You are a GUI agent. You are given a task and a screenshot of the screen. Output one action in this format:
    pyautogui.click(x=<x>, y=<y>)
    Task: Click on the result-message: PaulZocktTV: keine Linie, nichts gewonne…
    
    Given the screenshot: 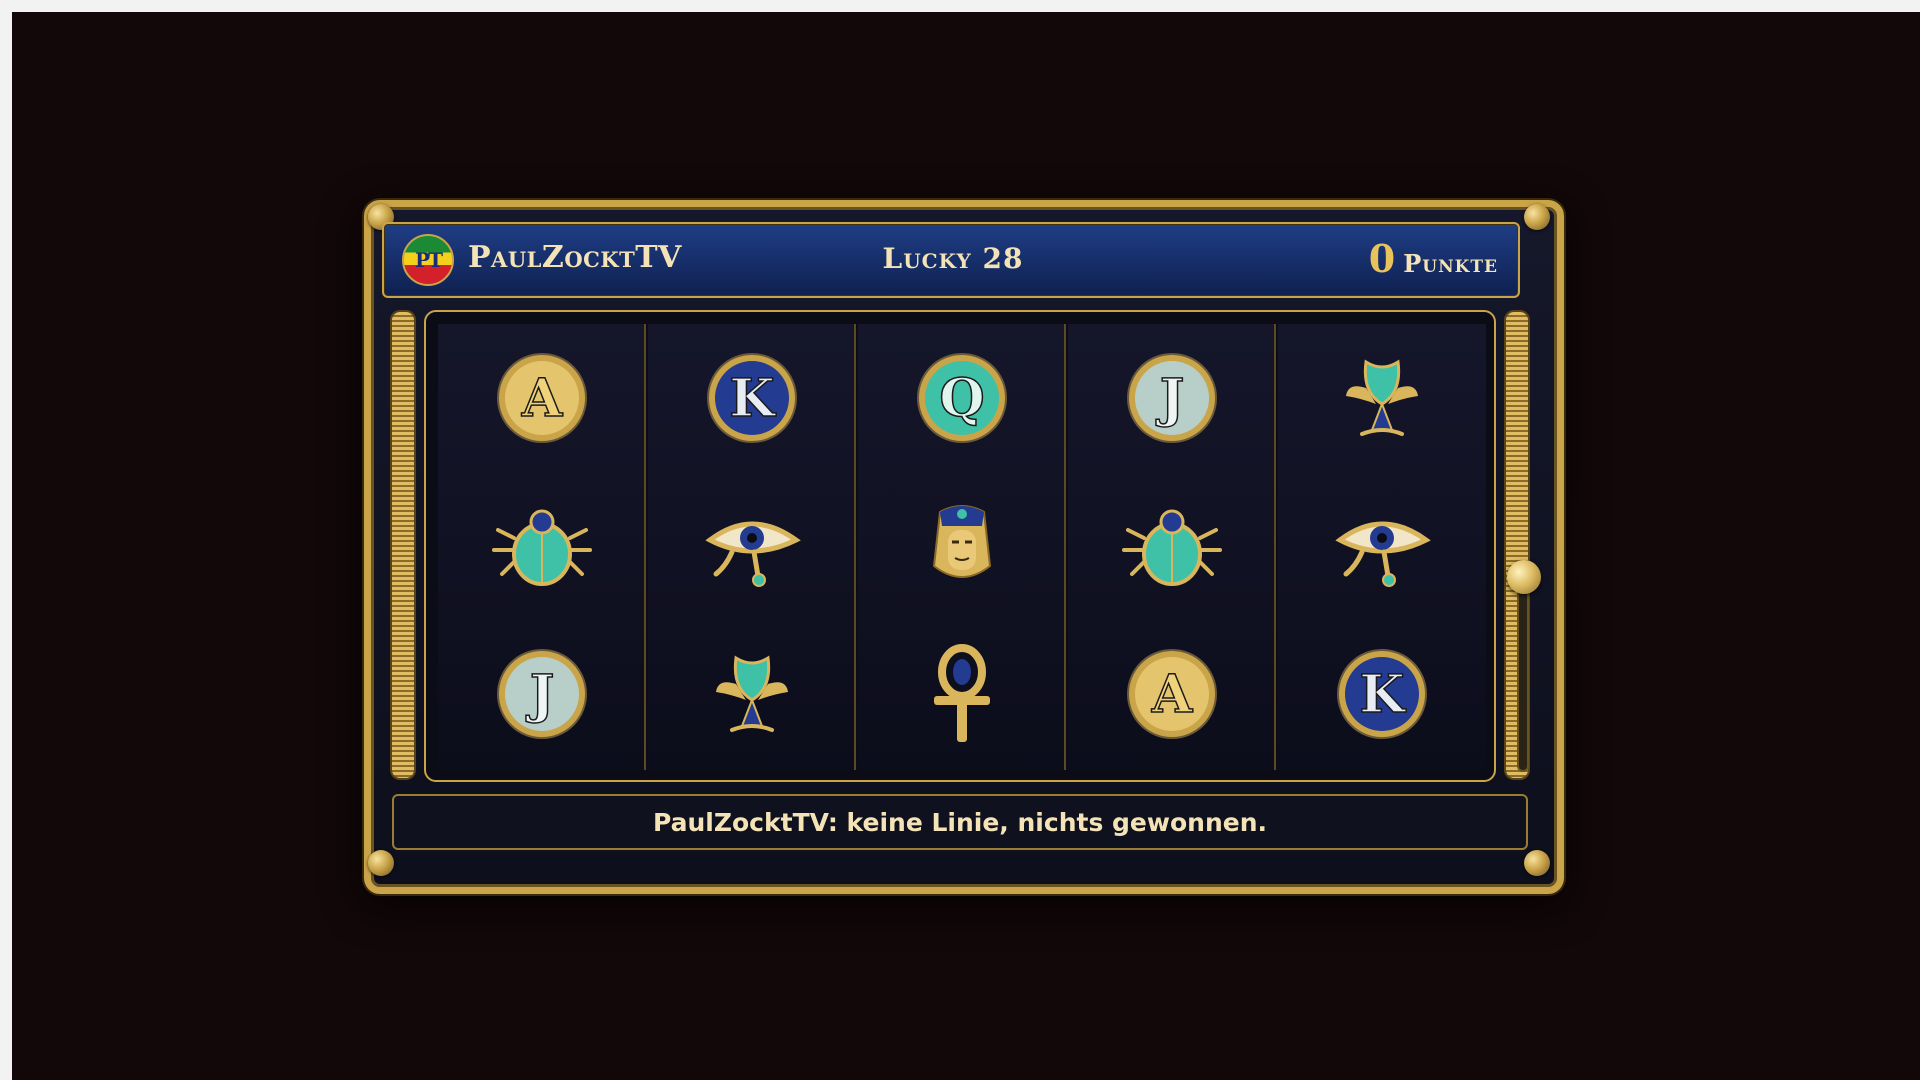 What is the action you would take?
    pyautogui.click(x=959, y=822)
    